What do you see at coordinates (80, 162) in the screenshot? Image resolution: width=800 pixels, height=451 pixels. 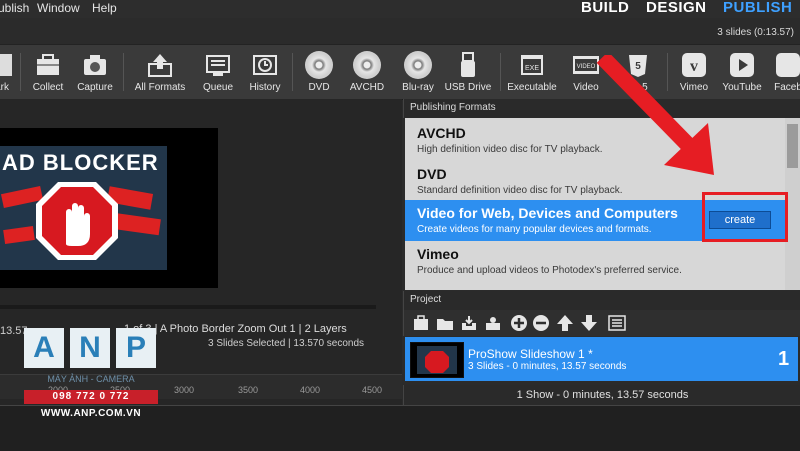 I see `slide-title-text: AD BLOCKER` at bounding box center [80, 162].